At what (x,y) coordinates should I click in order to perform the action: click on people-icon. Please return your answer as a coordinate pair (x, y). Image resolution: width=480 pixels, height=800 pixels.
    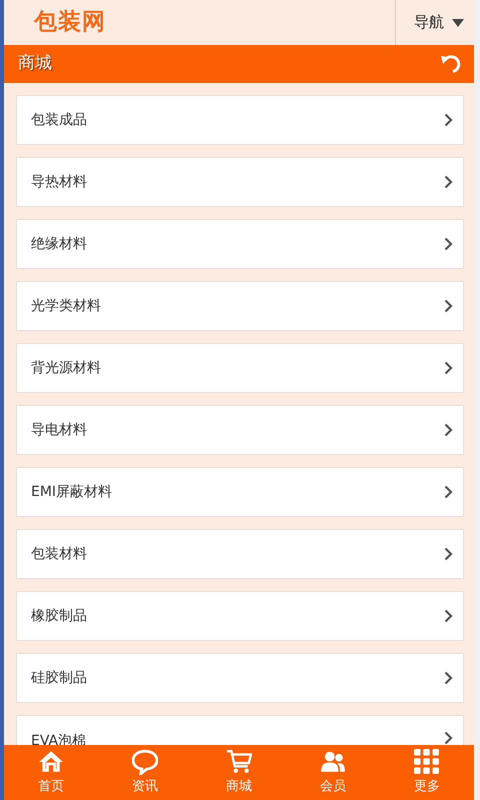
    Looking at the image, I should click on (333, 761).